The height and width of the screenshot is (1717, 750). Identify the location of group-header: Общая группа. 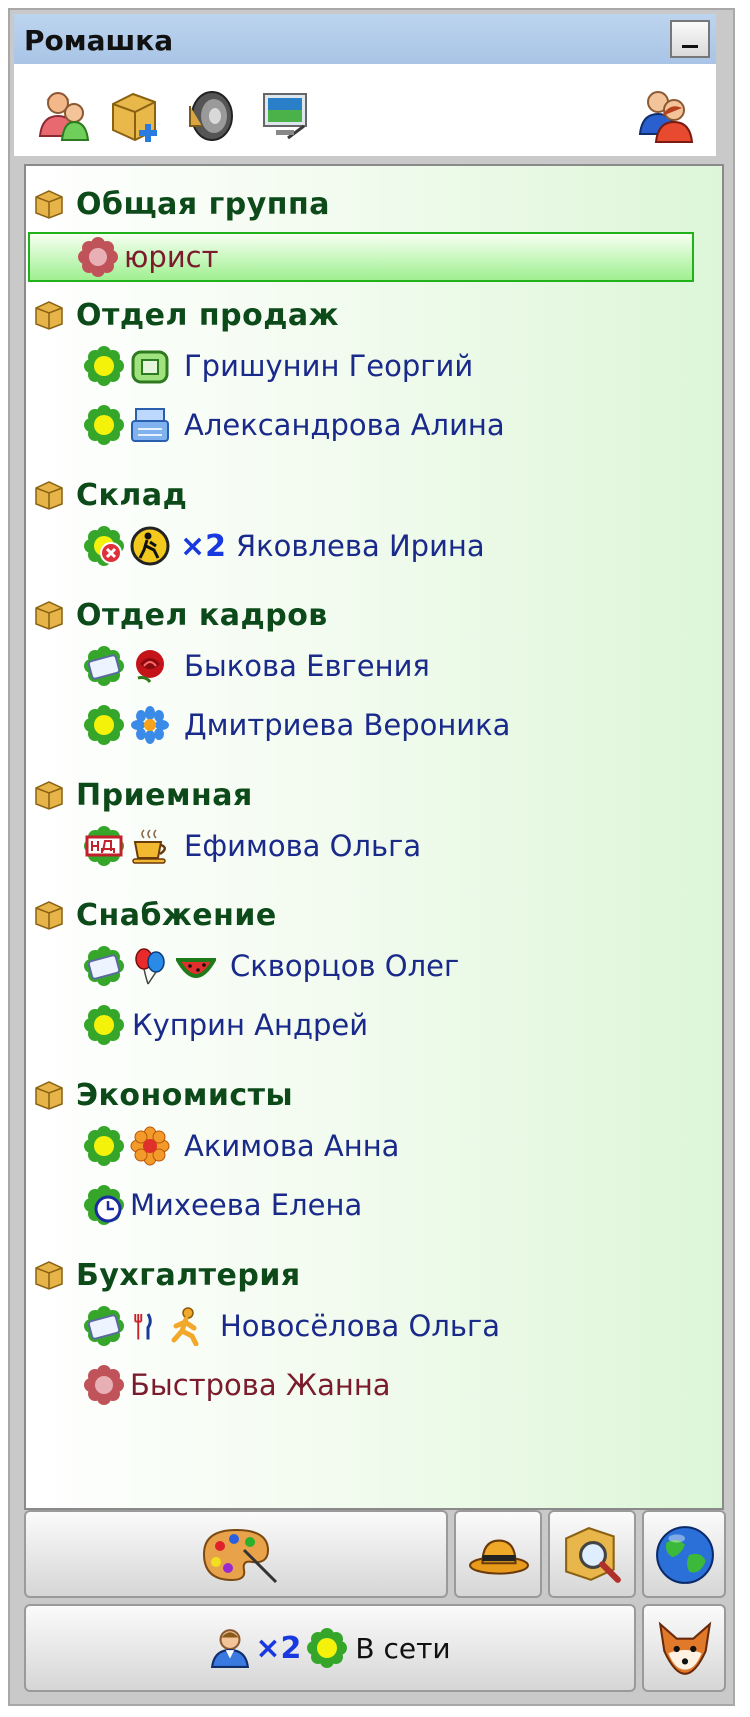
(182, 204).